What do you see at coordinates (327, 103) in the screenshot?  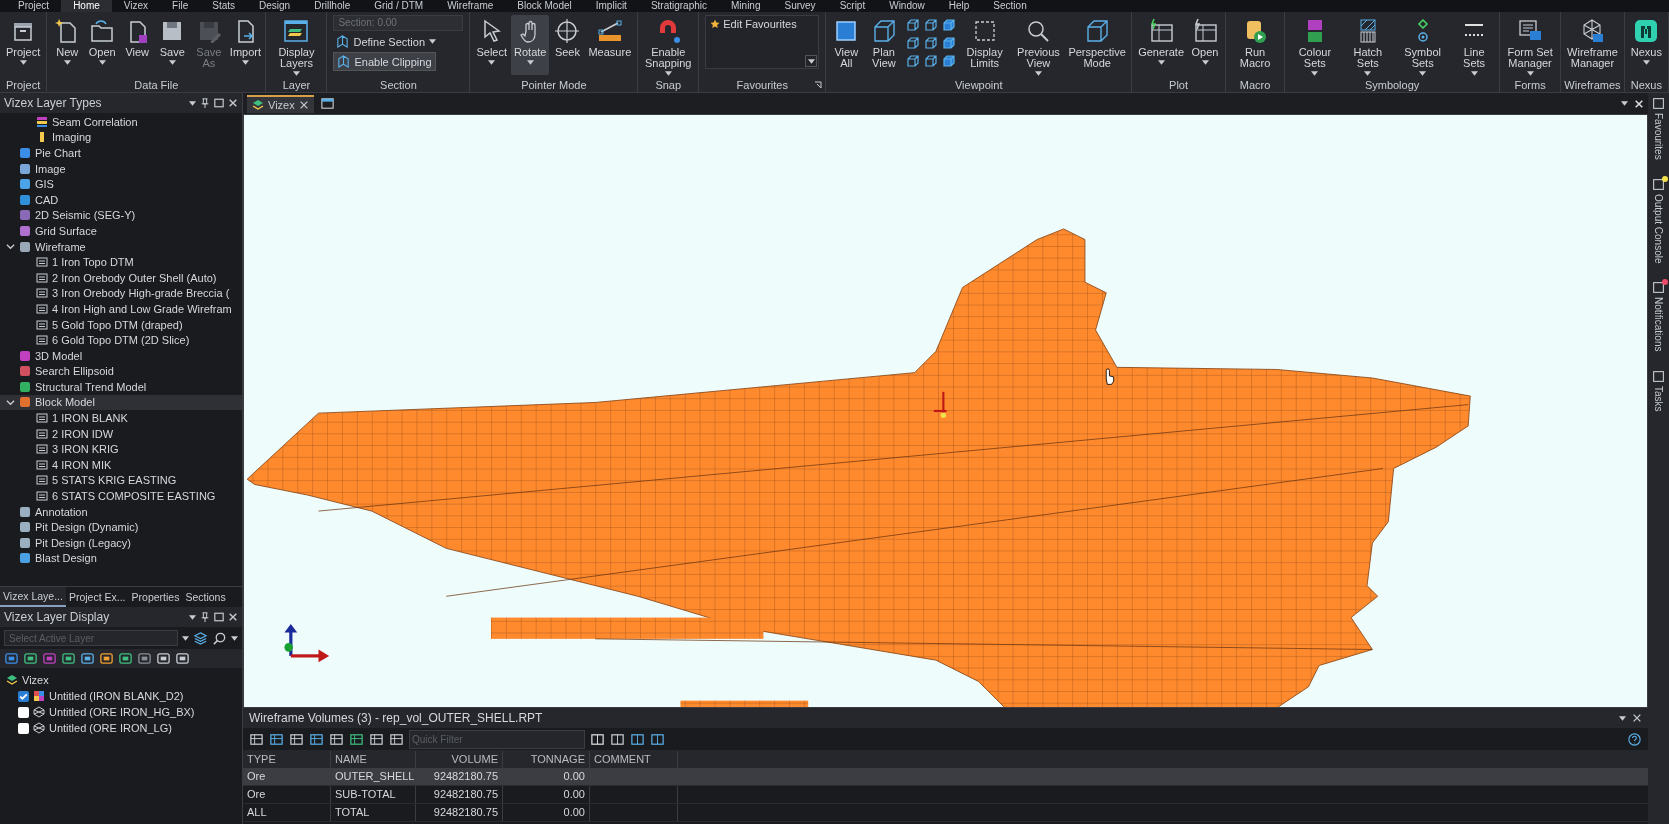 I see `new-tab-icon` at bounding box center [327, 103].